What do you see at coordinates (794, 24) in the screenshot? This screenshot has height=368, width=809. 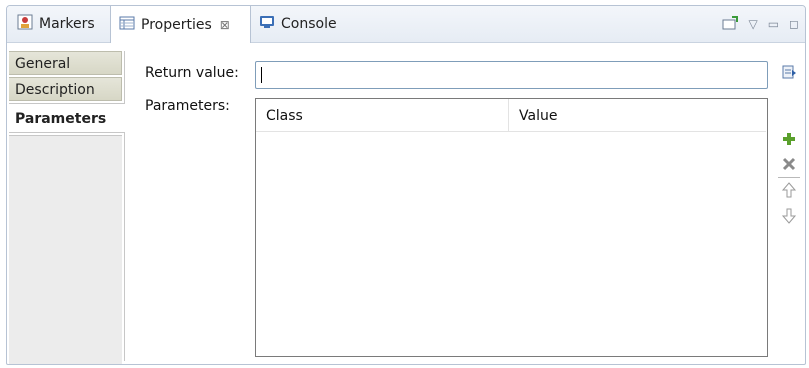 I see `maximize-icon: ◻` at bounding box center [794, 24].